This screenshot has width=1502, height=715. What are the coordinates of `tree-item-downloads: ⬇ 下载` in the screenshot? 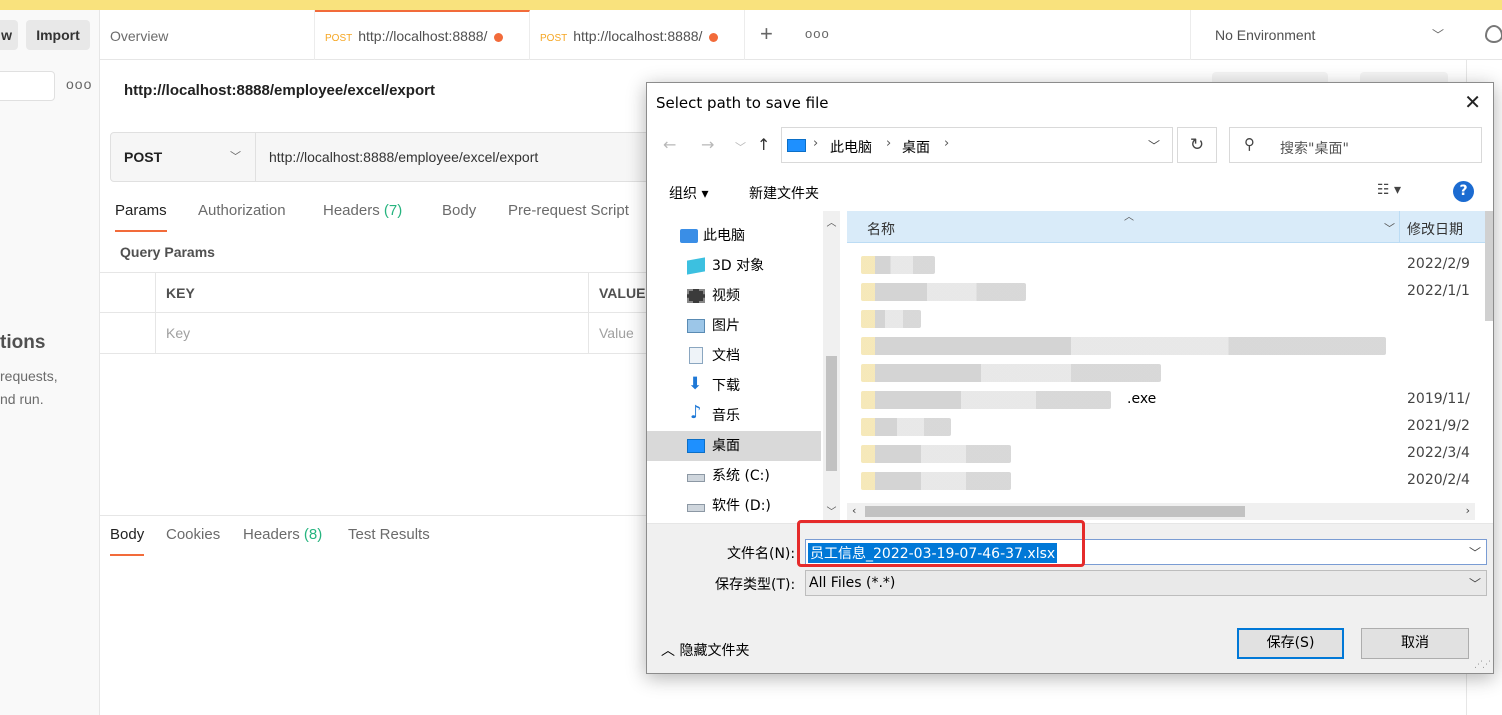 It's located at (734, 386).